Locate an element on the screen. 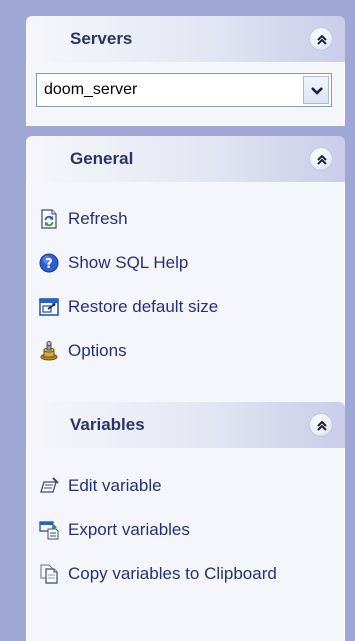 The width and height of the screenshot is (355, 641). copy-variables-to-clipboard-label: Copy variables to Clipboard is located at coordinates (172, 573).